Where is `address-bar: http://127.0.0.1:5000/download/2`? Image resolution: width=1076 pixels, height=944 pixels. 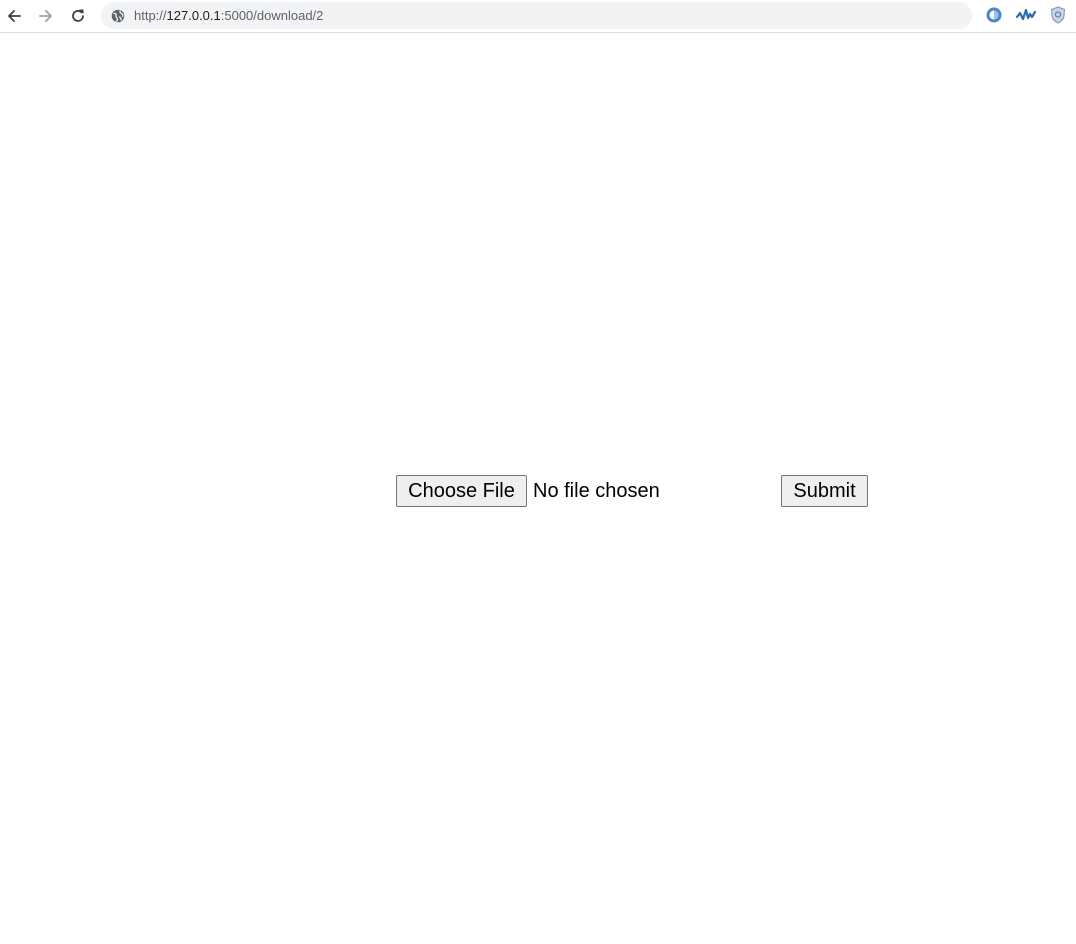
address-bar: http://127.0.0.1:5000/download/2 is located at coordinates (536, 15).